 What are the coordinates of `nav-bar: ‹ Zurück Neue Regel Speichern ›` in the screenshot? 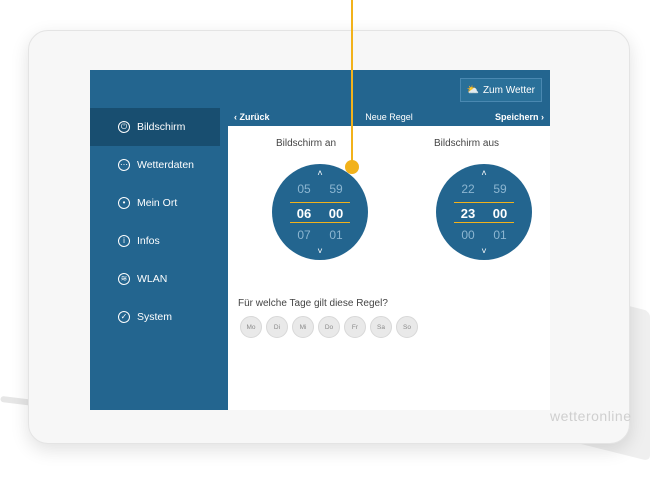 It's located at (389, 117).